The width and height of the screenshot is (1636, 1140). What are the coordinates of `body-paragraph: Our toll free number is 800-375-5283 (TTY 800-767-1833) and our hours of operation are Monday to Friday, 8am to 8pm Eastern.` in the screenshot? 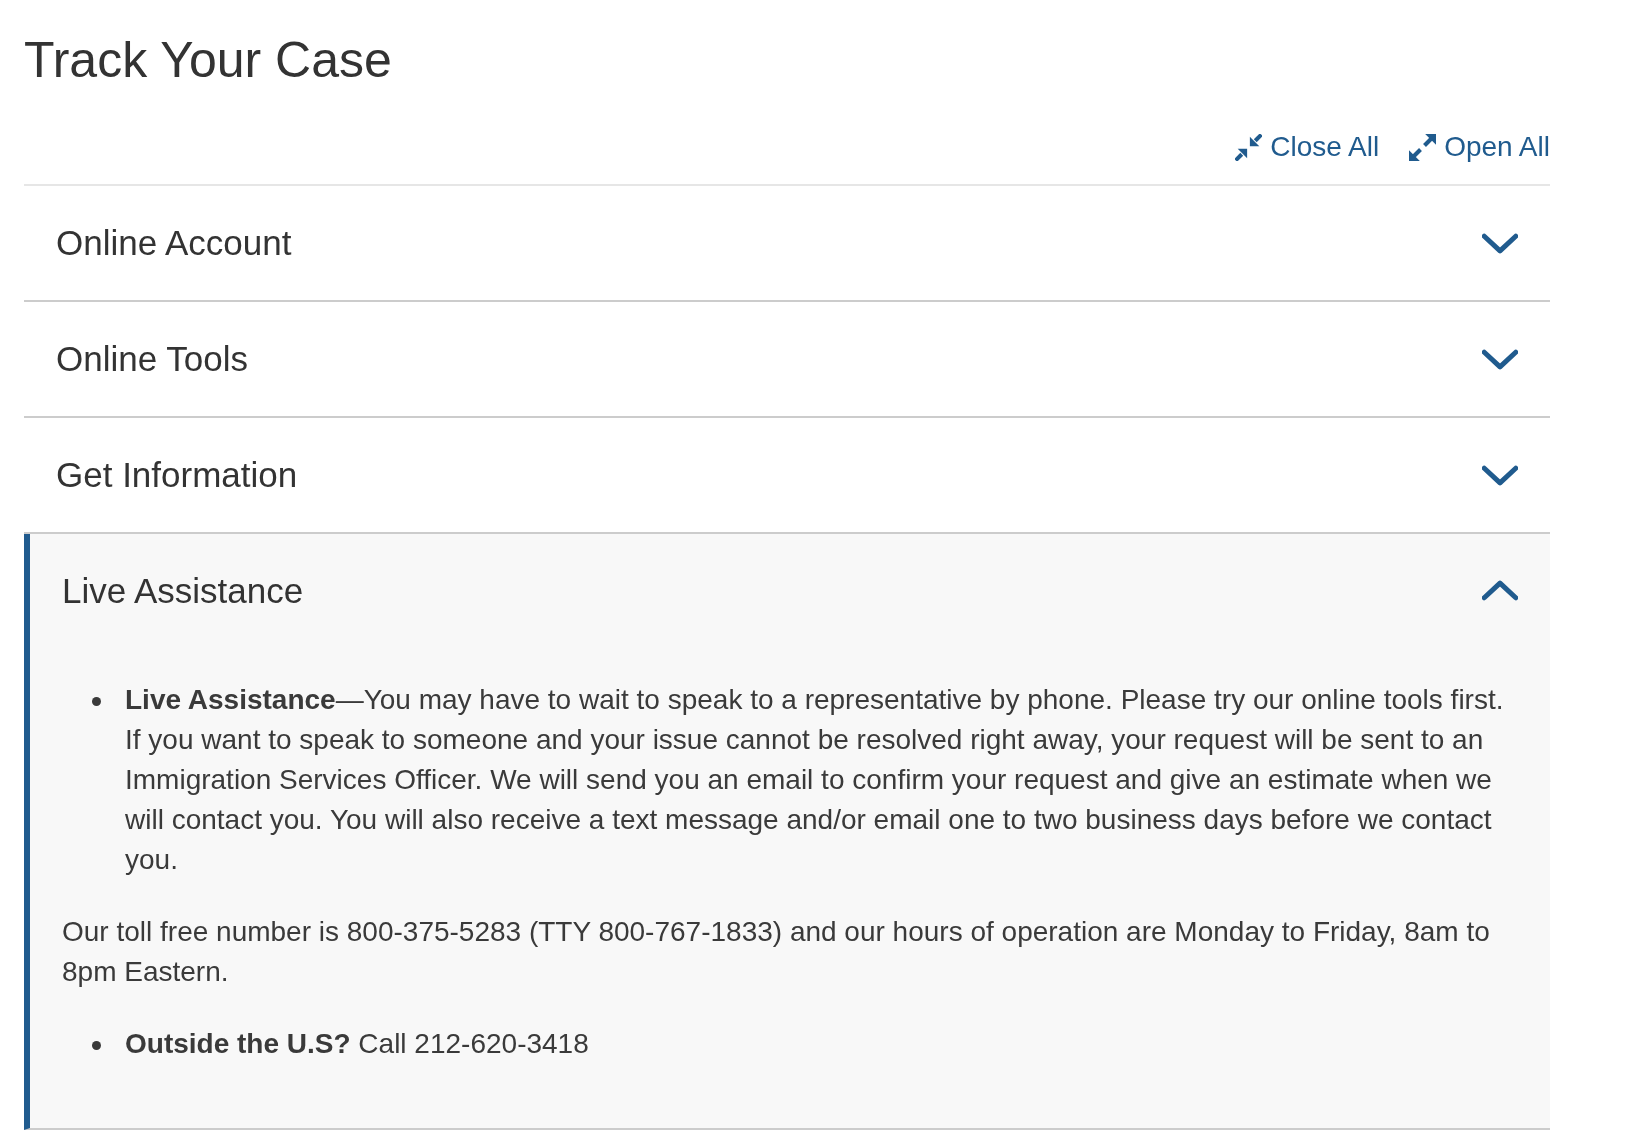 It's located at (776, 952).